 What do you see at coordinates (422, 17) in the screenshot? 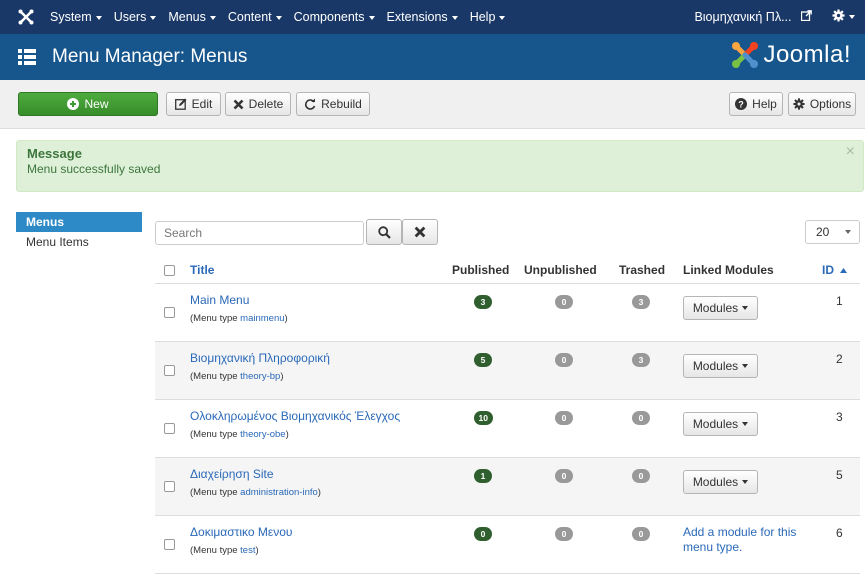
I see `top-menu-extensions: Extensions` at bounding box center [422, 17].